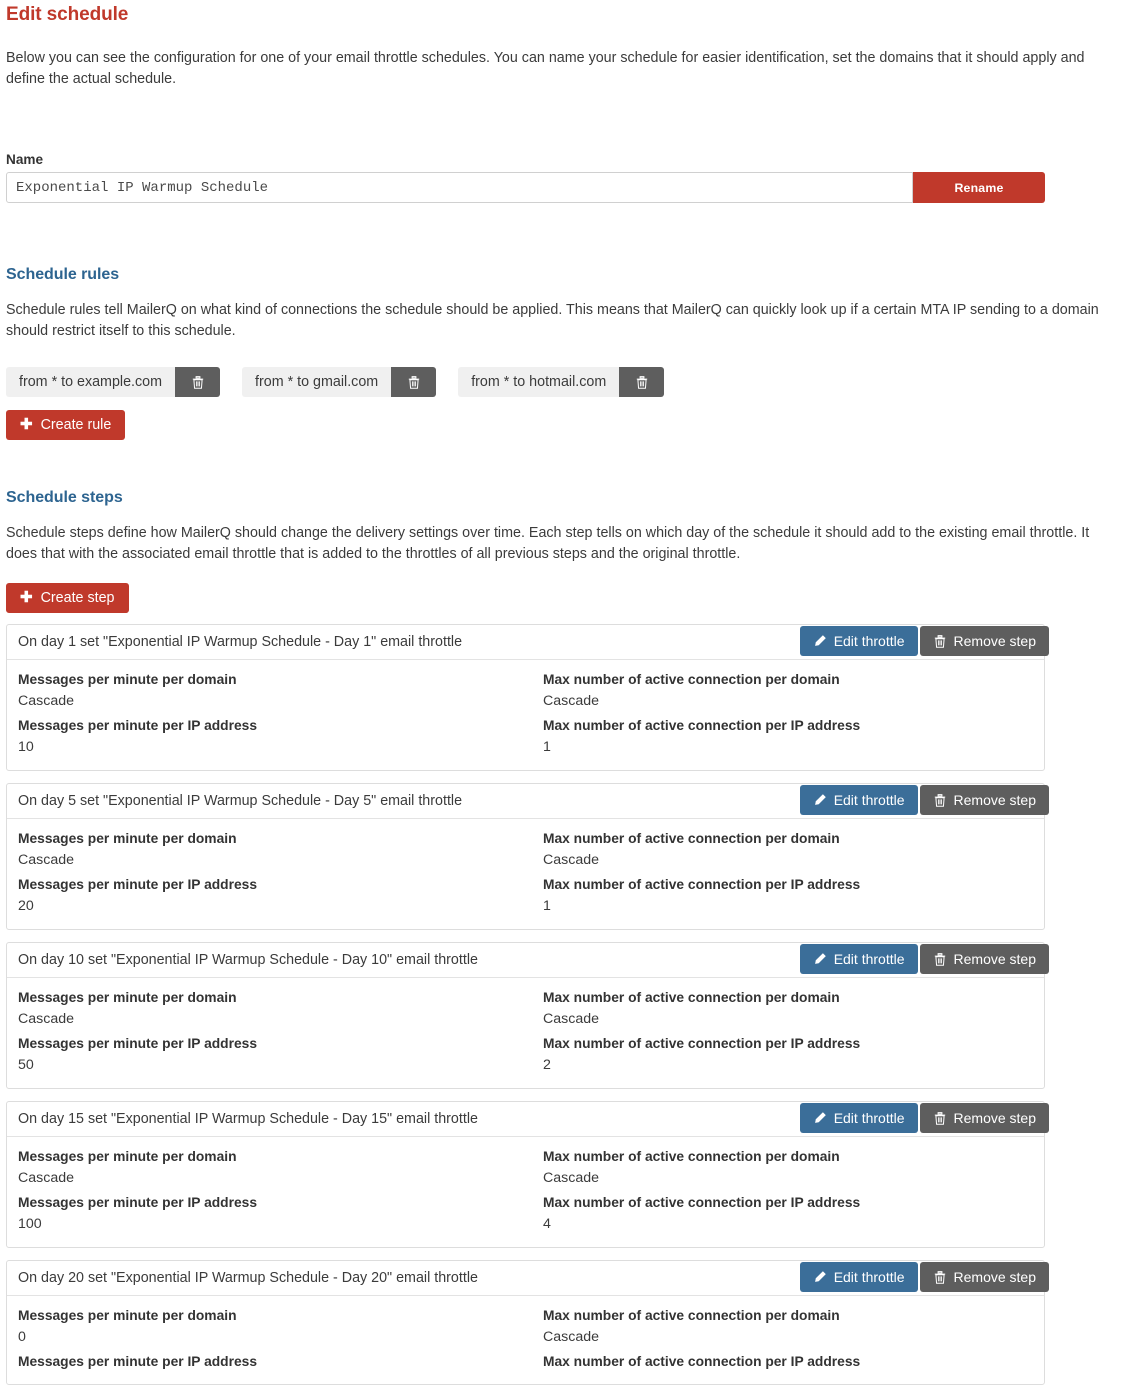 The image size is (1129, 1385). Describe the element at coordinates (77, 598) in the screenshot. I see `create-step-label: Create step` at that location.